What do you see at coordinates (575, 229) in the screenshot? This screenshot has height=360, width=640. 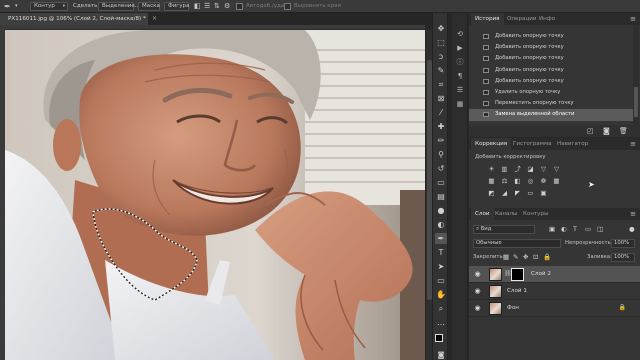 I see `filter-type-icon: T` at bounding box center [575, 229].